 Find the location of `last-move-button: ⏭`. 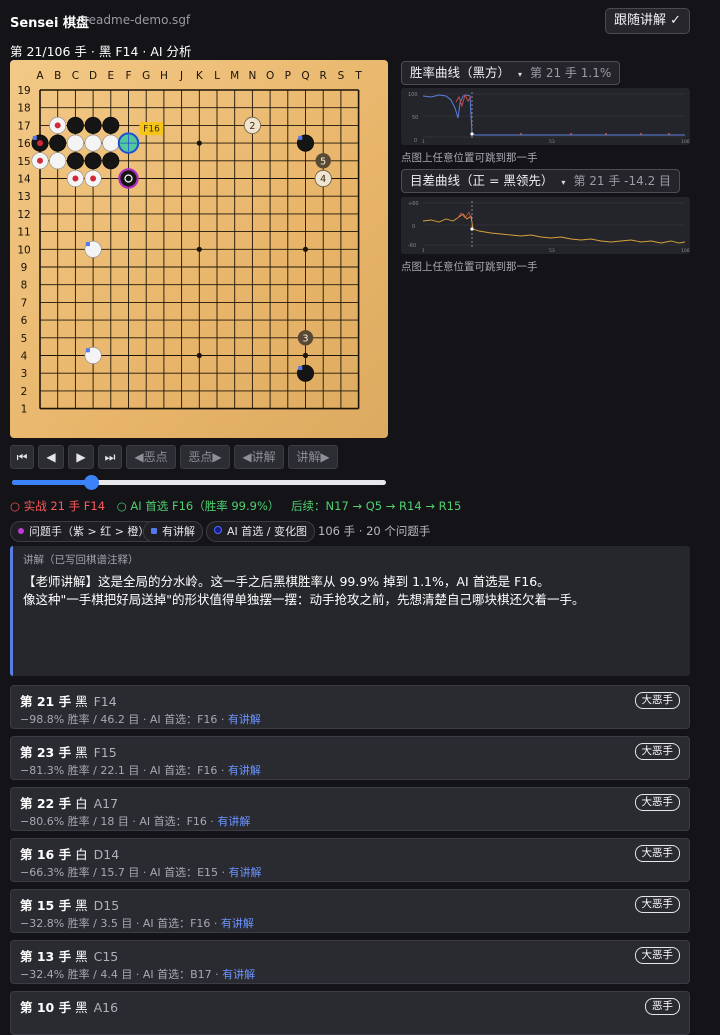

last-move-button: ⏭ is located at coordinates (110, 457).